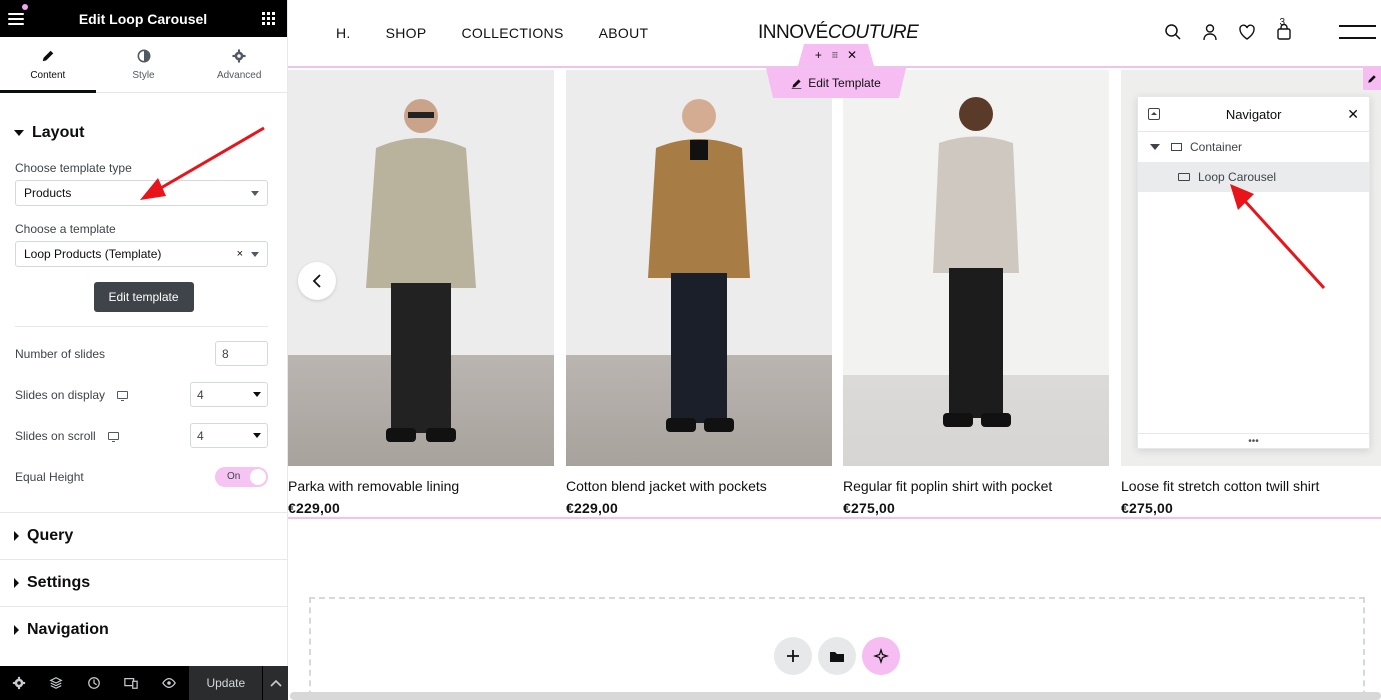 The height and width of the screenshot is (700, 1381). What do you see at coordinates (838, 33) in the screenshot?
I see `site-logo: INNOVÉCOUTURE` at bounding box center [838, 33].